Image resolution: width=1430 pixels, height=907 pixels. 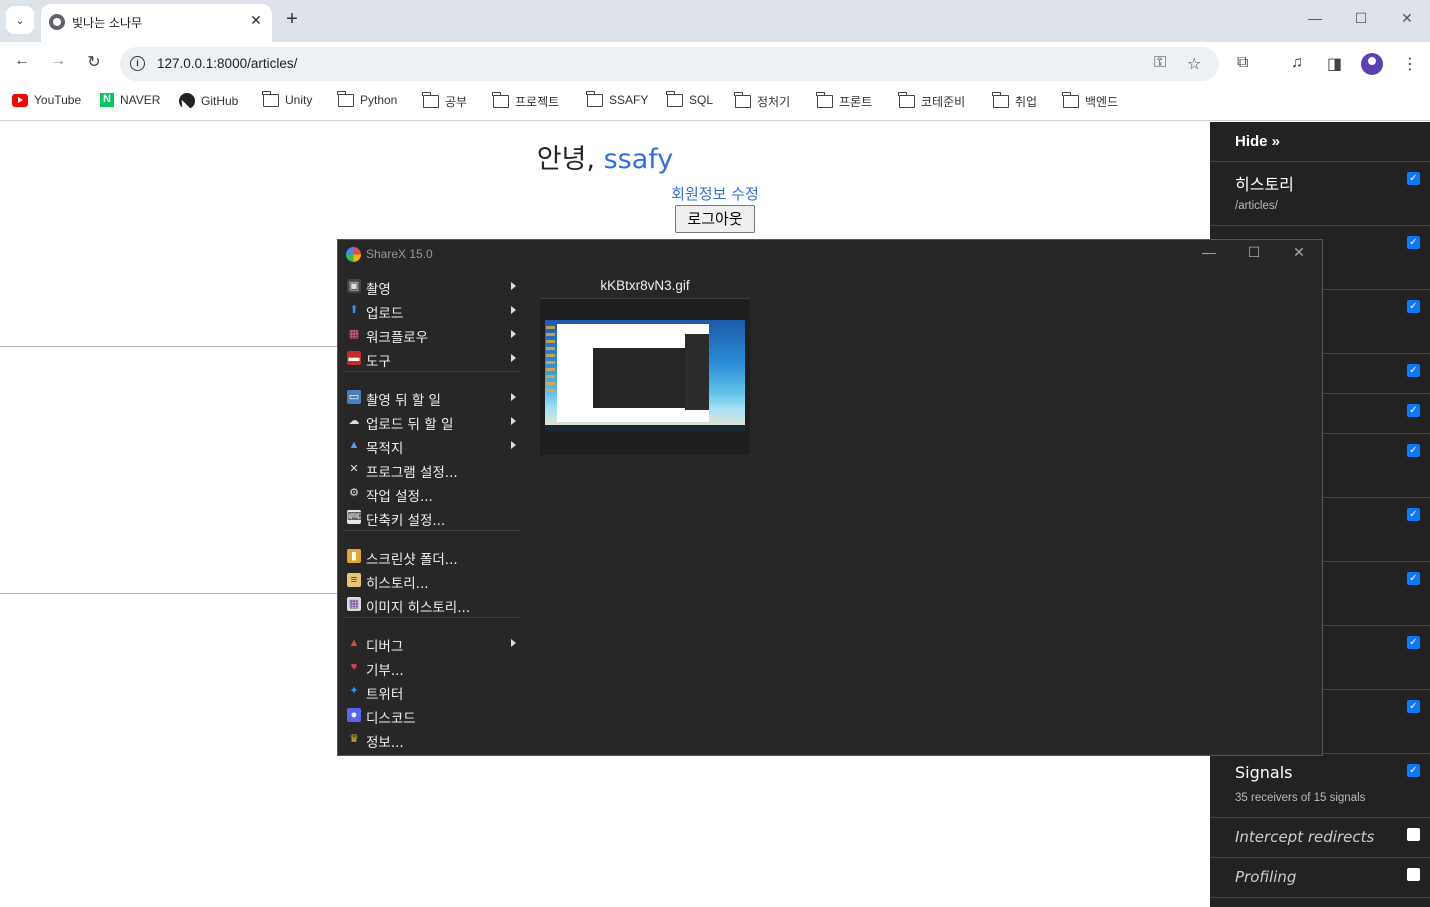 I want to click on address-bar: i 127.0.0.1:8000/articles/ ⚿ ☆, so click(x=669, y=64).